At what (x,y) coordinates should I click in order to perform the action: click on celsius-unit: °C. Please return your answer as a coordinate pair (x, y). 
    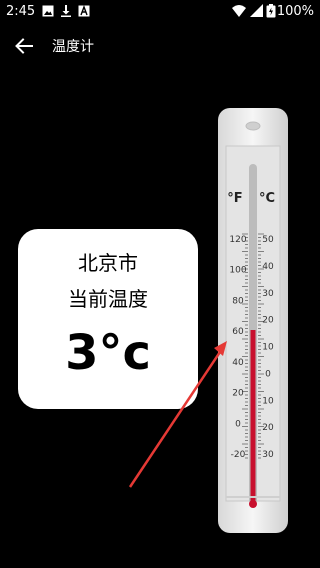
    Looking at the image, I should click on (267, 198).